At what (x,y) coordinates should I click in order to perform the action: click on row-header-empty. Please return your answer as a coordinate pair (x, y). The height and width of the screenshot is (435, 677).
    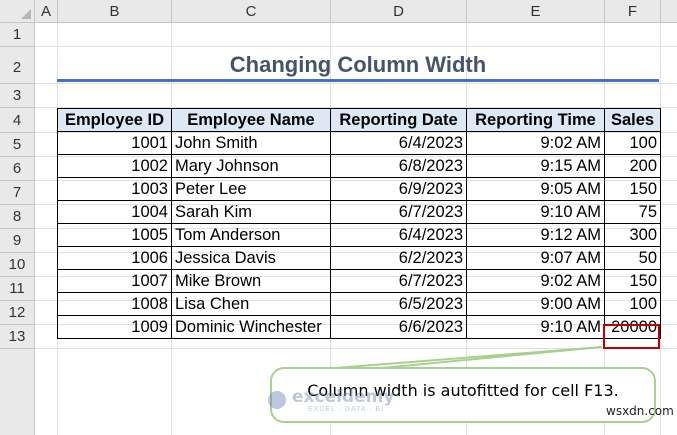
    Looking at the image, I should click on (17, 392).